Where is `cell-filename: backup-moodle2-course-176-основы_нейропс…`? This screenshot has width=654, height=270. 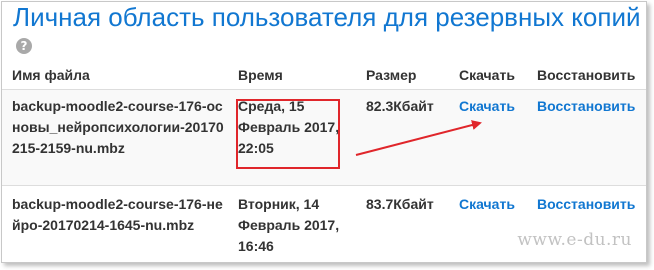
cell-filename: backup-moodle2-course-176-основы_нейропс… is located at coordinates (115, 136).